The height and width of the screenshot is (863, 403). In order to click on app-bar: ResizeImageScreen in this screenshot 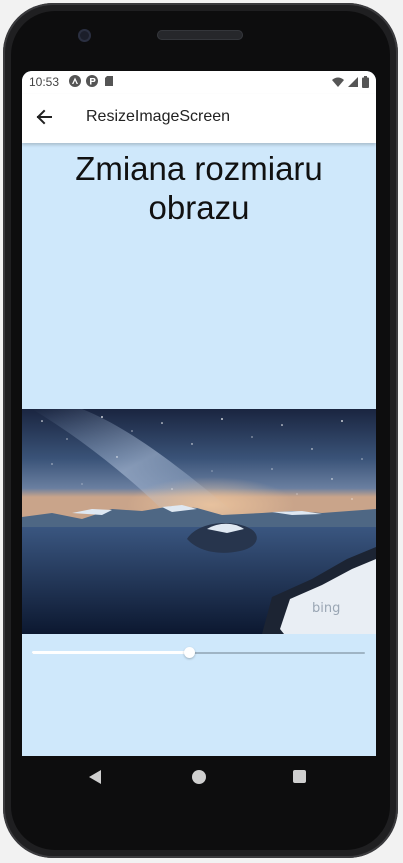, I will do `click(199, 118)`.